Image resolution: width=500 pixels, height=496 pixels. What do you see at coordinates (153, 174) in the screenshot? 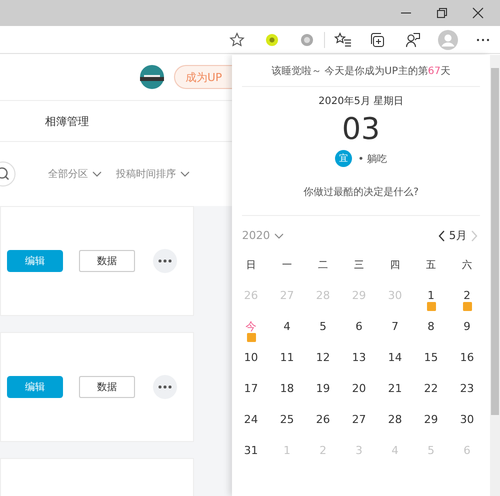
I see `filter-dropdown: 投稿时间排序` at bounding box center [153, 174].